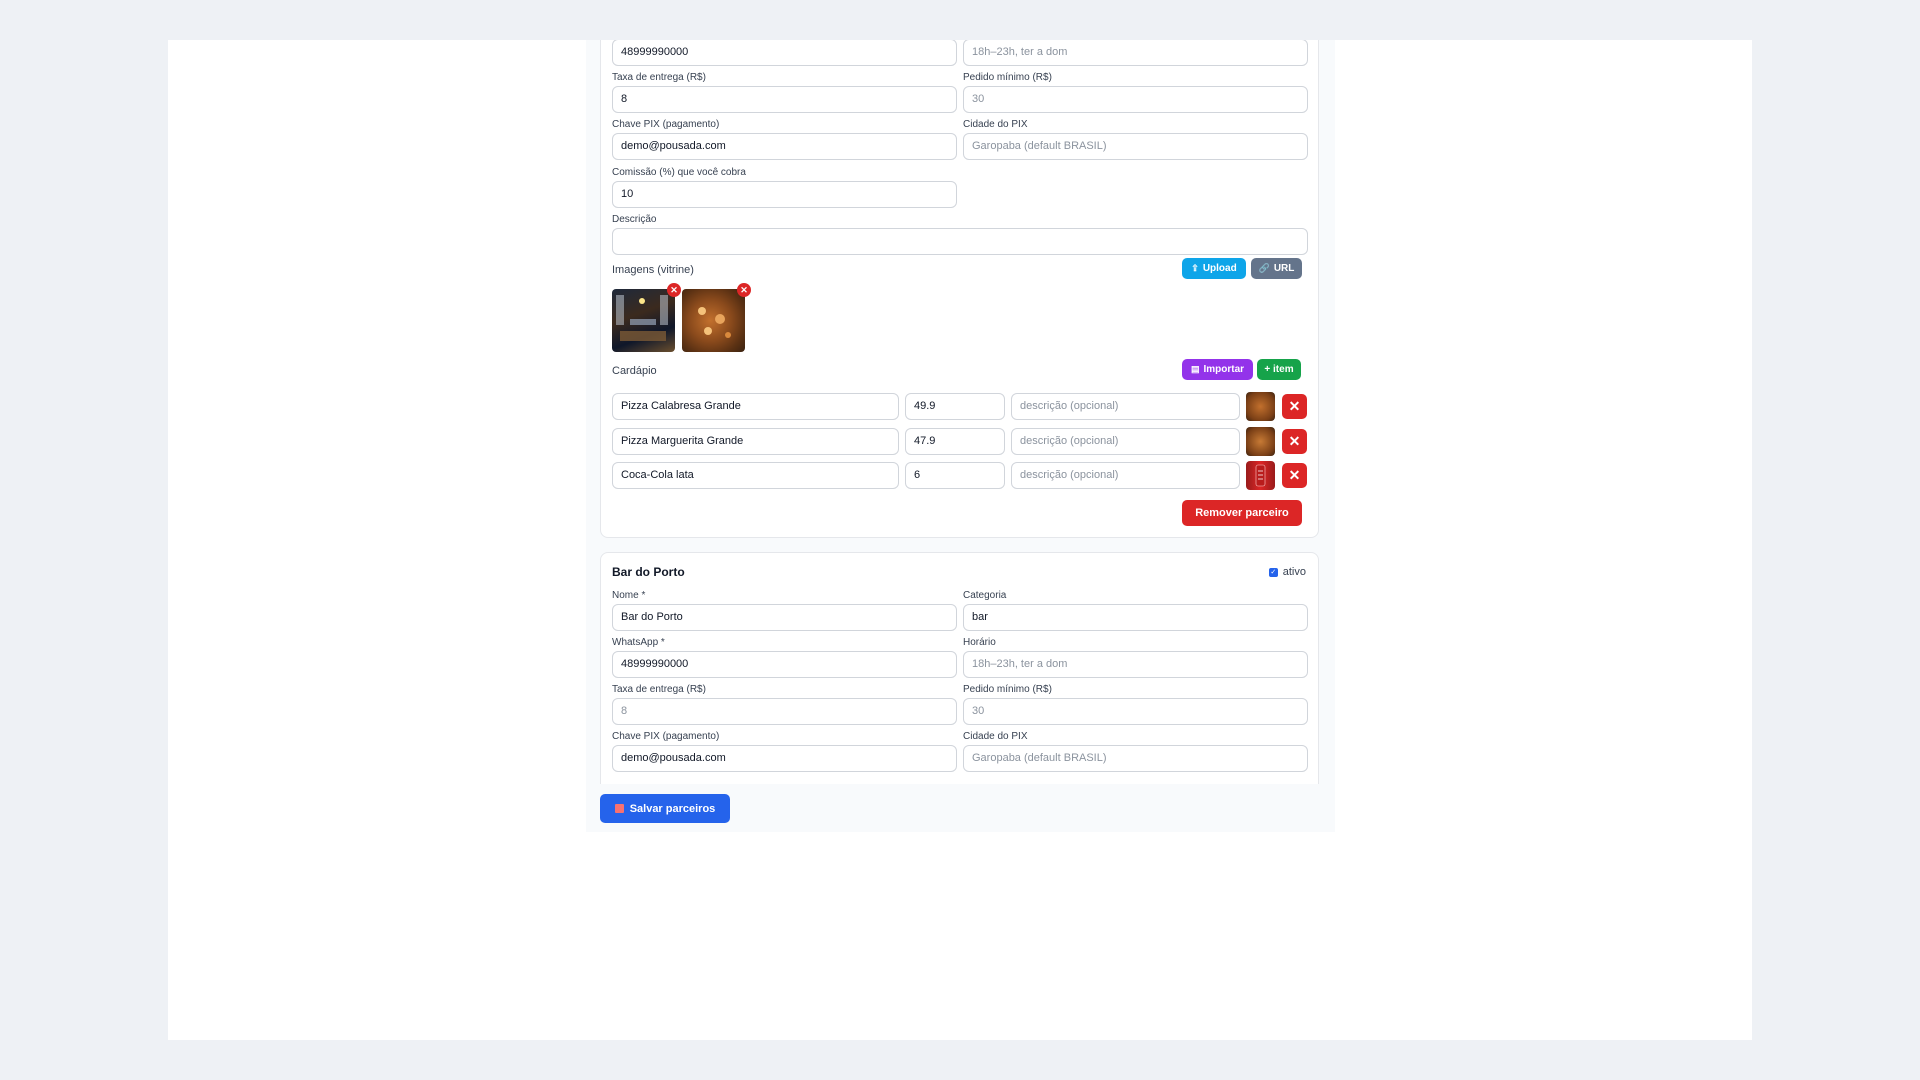 The image size is (1920, 1080). What do you see at coordinates (1294, 572) in the screenshot?
I see `ativo-label: ativo` at bounding box center [1294, 572].